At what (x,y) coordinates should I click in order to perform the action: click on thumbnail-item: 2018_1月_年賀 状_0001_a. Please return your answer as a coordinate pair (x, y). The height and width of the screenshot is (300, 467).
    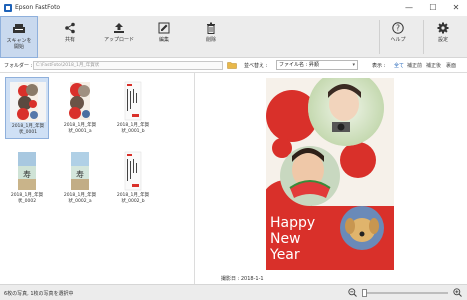
    Looking at the image, I should click on (80, 108).